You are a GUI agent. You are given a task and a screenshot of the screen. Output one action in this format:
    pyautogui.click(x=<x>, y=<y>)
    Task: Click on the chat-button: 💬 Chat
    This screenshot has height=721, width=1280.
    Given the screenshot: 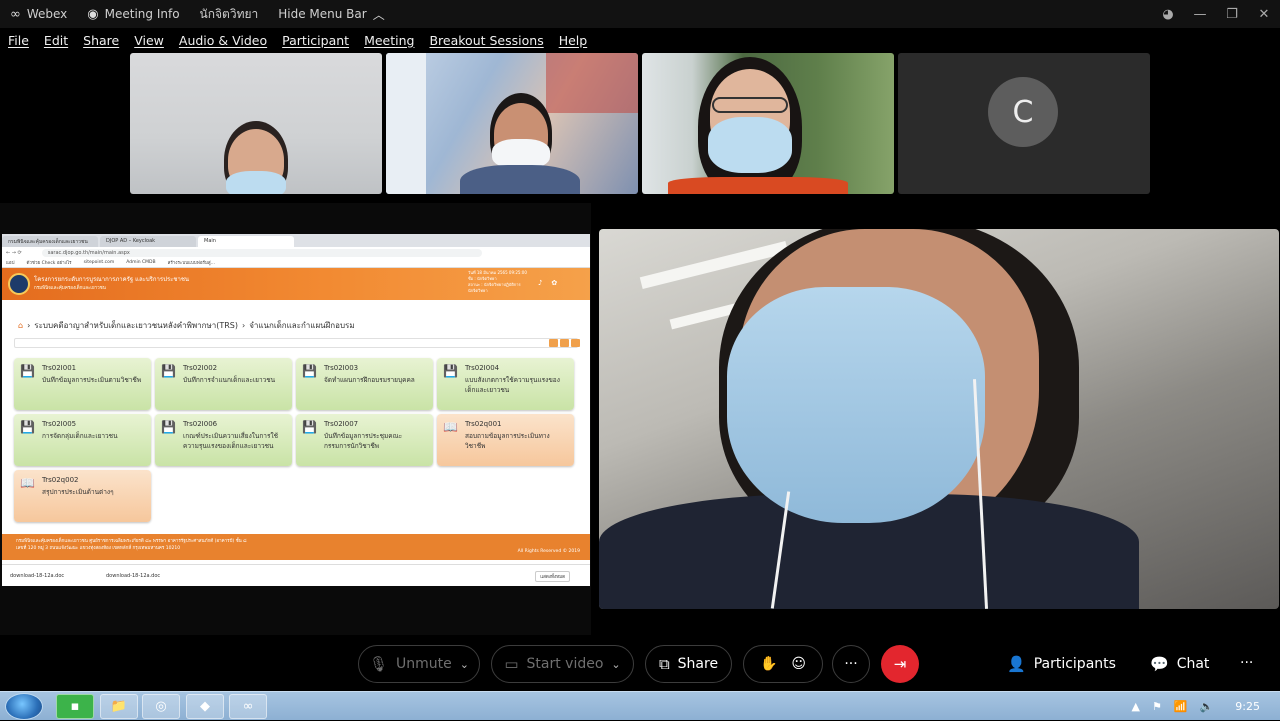 What is the action you would take?
    pyautogui.click(x=1179, y=664)
    